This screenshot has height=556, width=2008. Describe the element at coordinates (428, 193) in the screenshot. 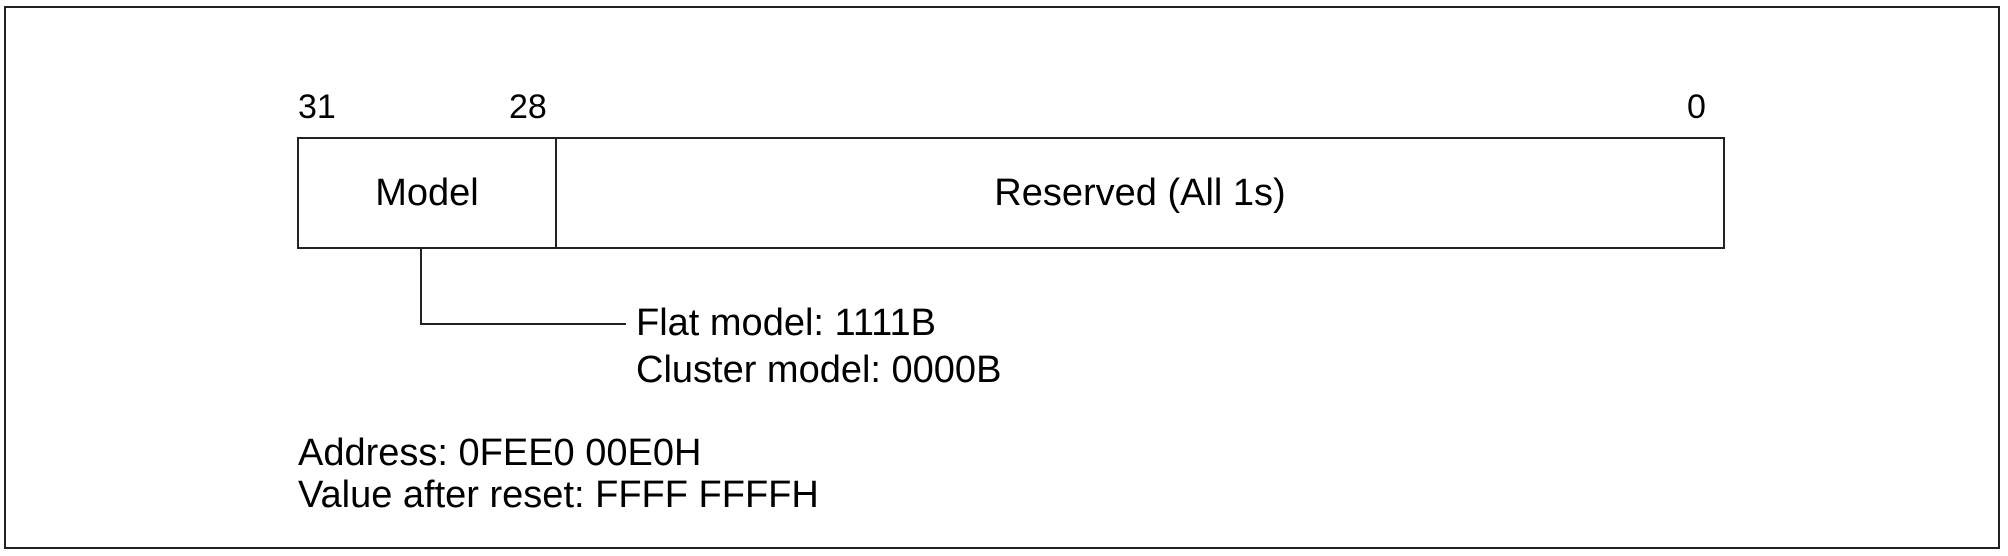

I see `field-model: Model` at that location.